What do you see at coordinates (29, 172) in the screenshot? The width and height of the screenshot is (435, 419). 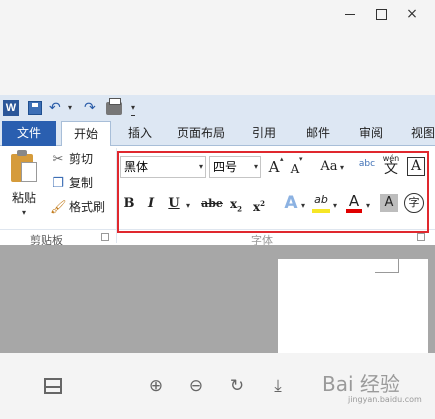 I see `paper-icon` at bounding box center [29, 172].